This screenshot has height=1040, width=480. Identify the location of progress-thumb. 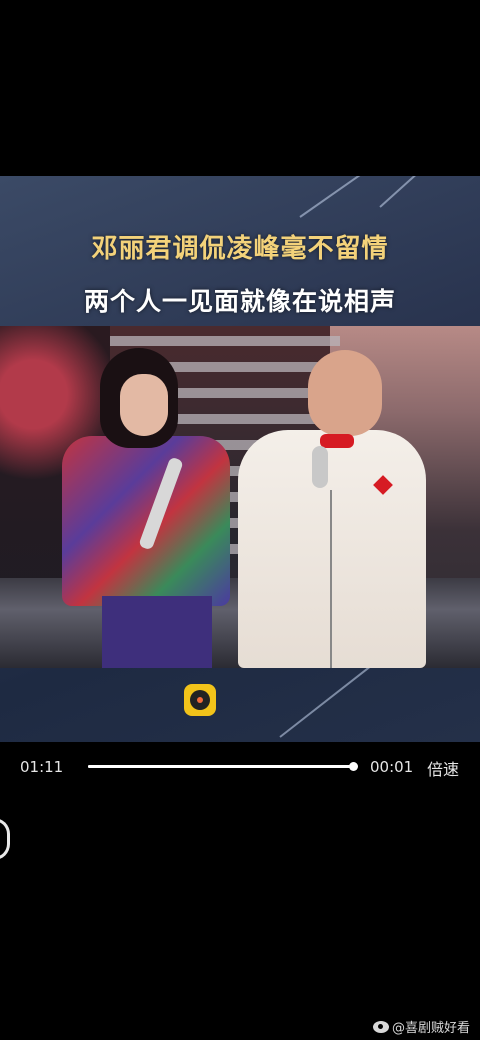
(353, 766).